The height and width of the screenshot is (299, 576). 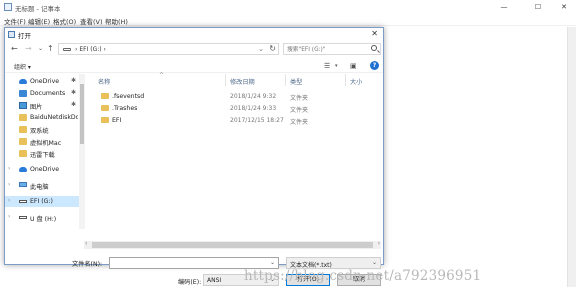 I want to click on dialog-icon, so click(x=11, y=34).